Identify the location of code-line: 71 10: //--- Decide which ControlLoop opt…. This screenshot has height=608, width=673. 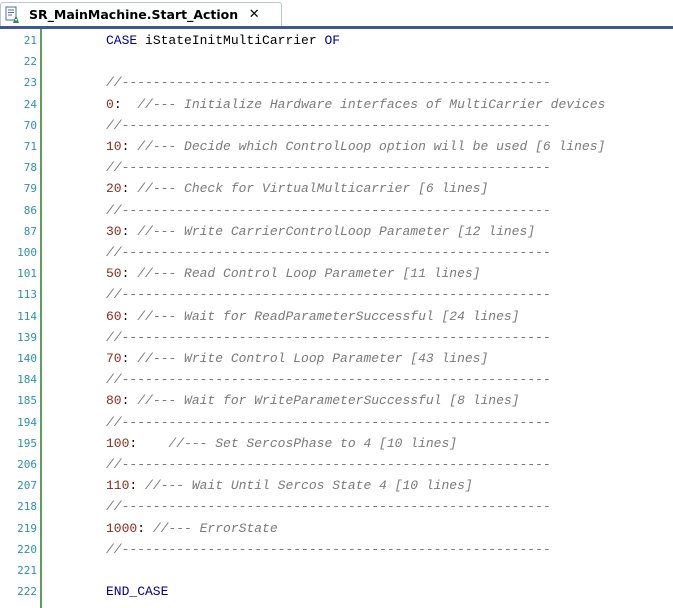
(336, 146).